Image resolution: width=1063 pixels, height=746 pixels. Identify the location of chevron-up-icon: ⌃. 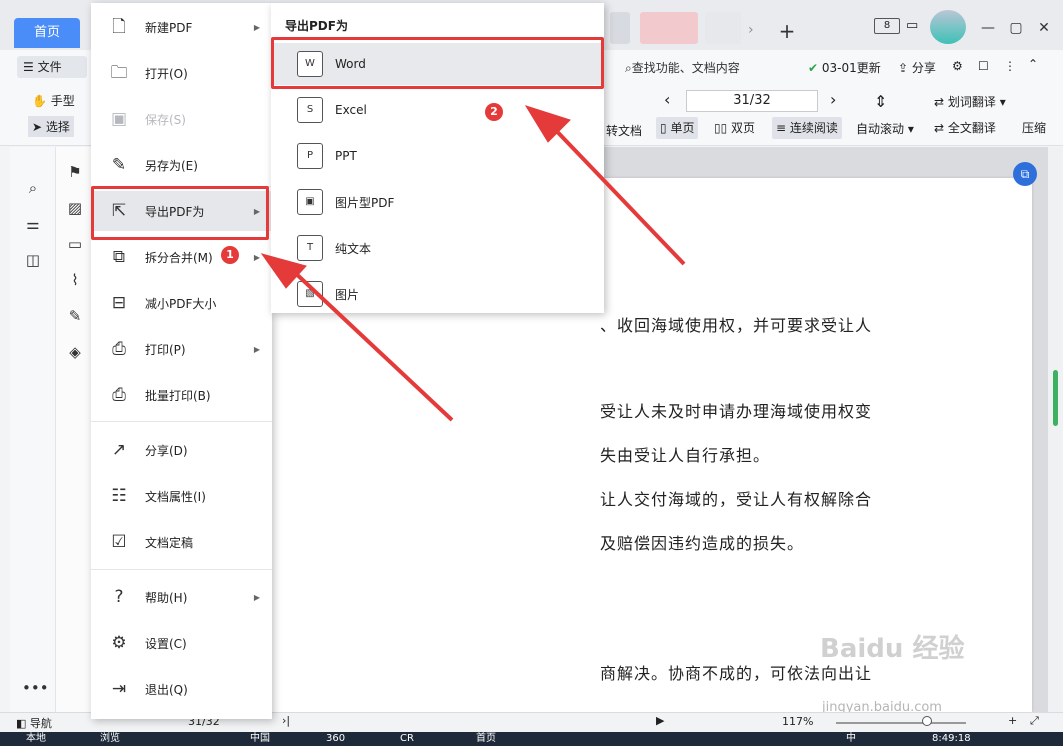
(1033, 64).